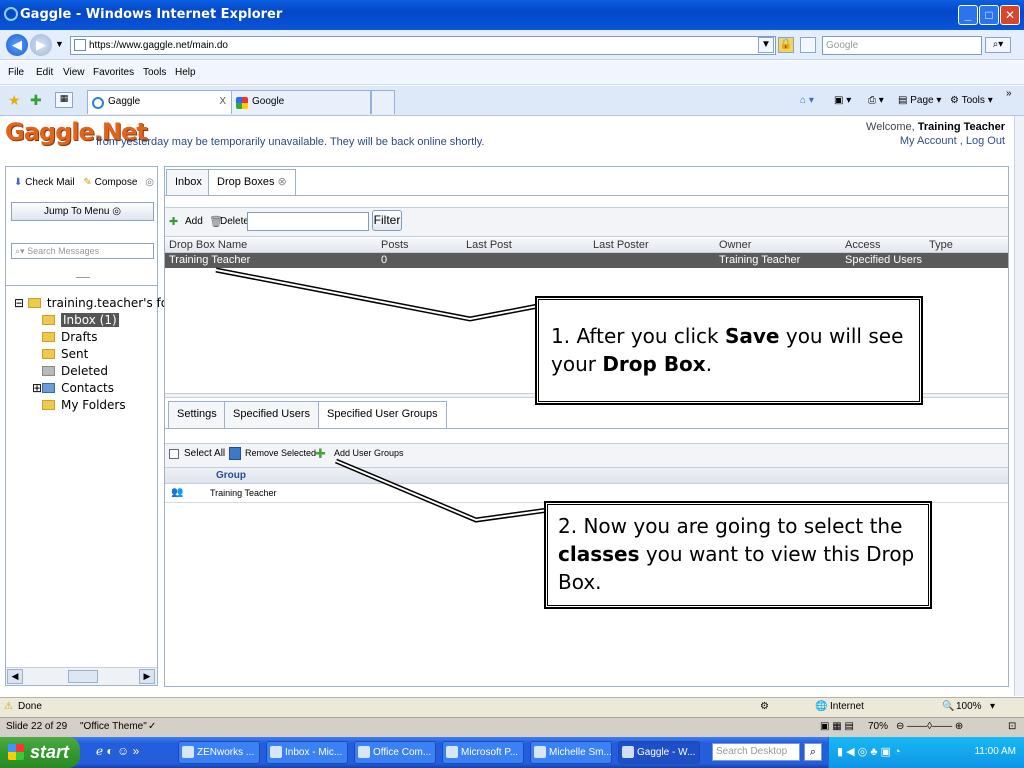 The width and height of the screenshot is (1024, 768). Describe the element at coordinates (599, 554) in the screenshot. I see `callout-two-classes: classes` at that location.